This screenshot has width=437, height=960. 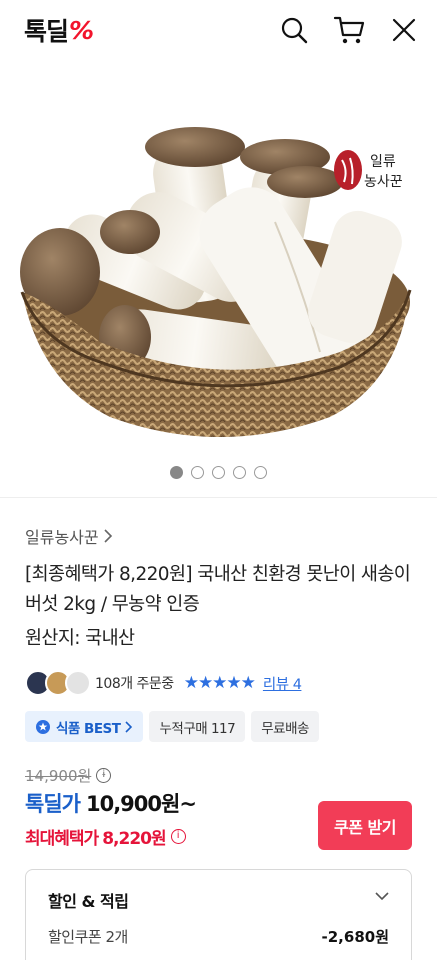 What do you see at coordinates (218, 31) in the screenshot?
I see `top-header: 톡딜 %` at bounding box center [218, 31].